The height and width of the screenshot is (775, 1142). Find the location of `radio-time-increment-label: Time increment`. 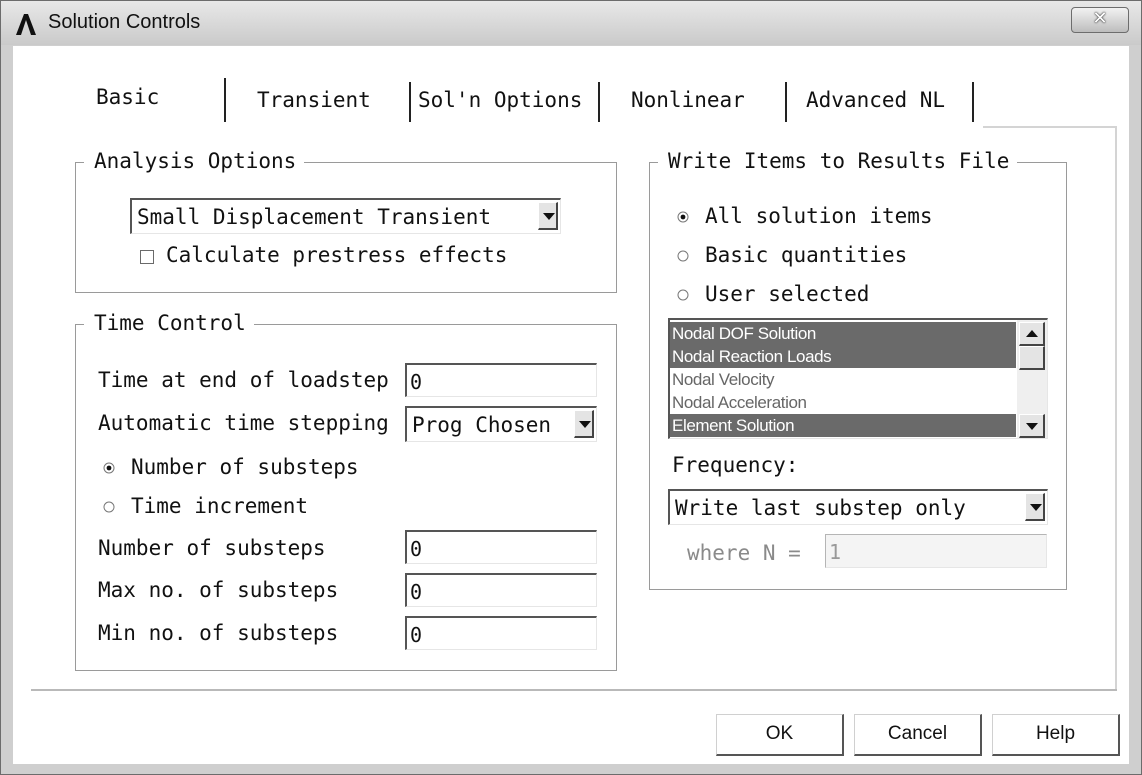

radio-time-increment-label: Time increment is located at coordinates (220, 506).